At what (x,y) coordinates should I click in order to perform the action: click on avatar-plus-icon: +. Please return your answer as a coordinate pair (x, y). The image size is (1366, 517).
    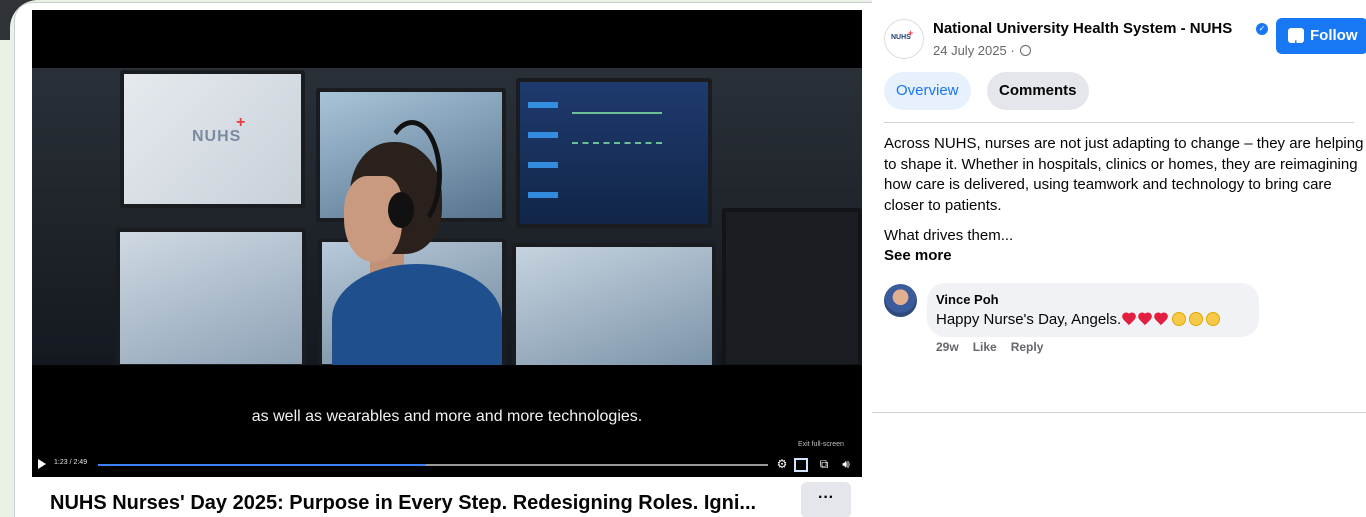
    Looking at the image, I should click on (911, 33).